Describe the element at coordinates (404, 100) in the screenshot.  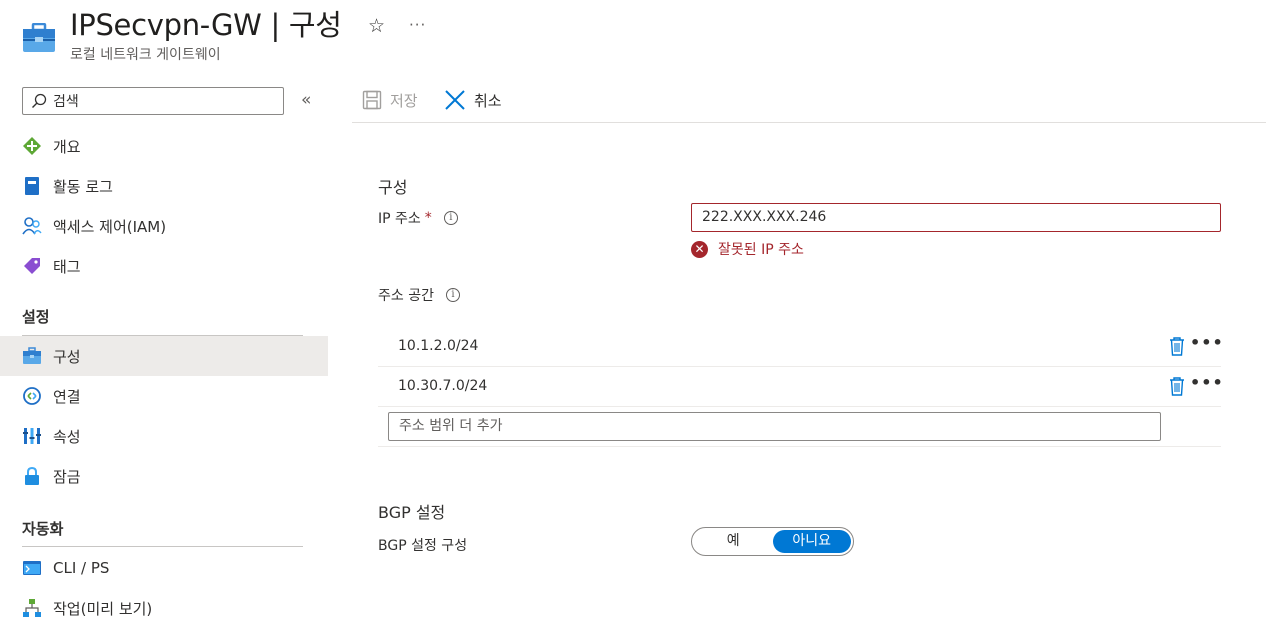
I see `save-label: 저장` at that location.